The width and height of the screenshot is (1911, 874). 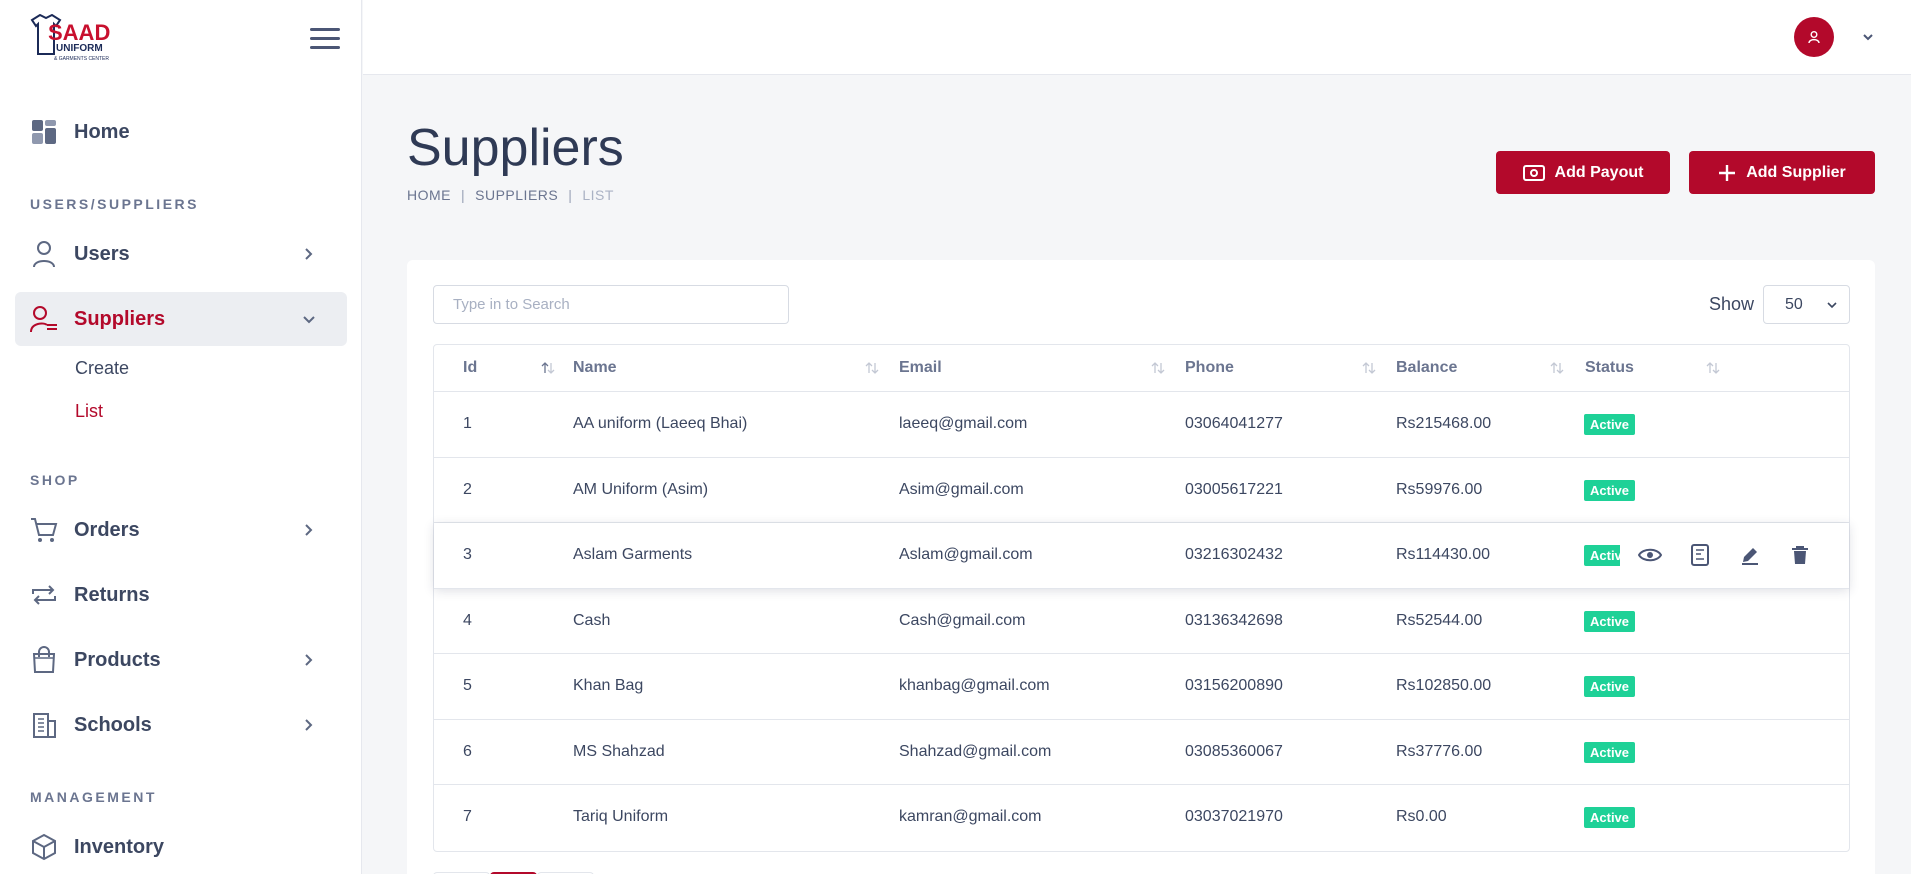 What do you see at coordinates (44, 530) in the screenshot?
I see `cart-icon` at bounding box center [44, 530].